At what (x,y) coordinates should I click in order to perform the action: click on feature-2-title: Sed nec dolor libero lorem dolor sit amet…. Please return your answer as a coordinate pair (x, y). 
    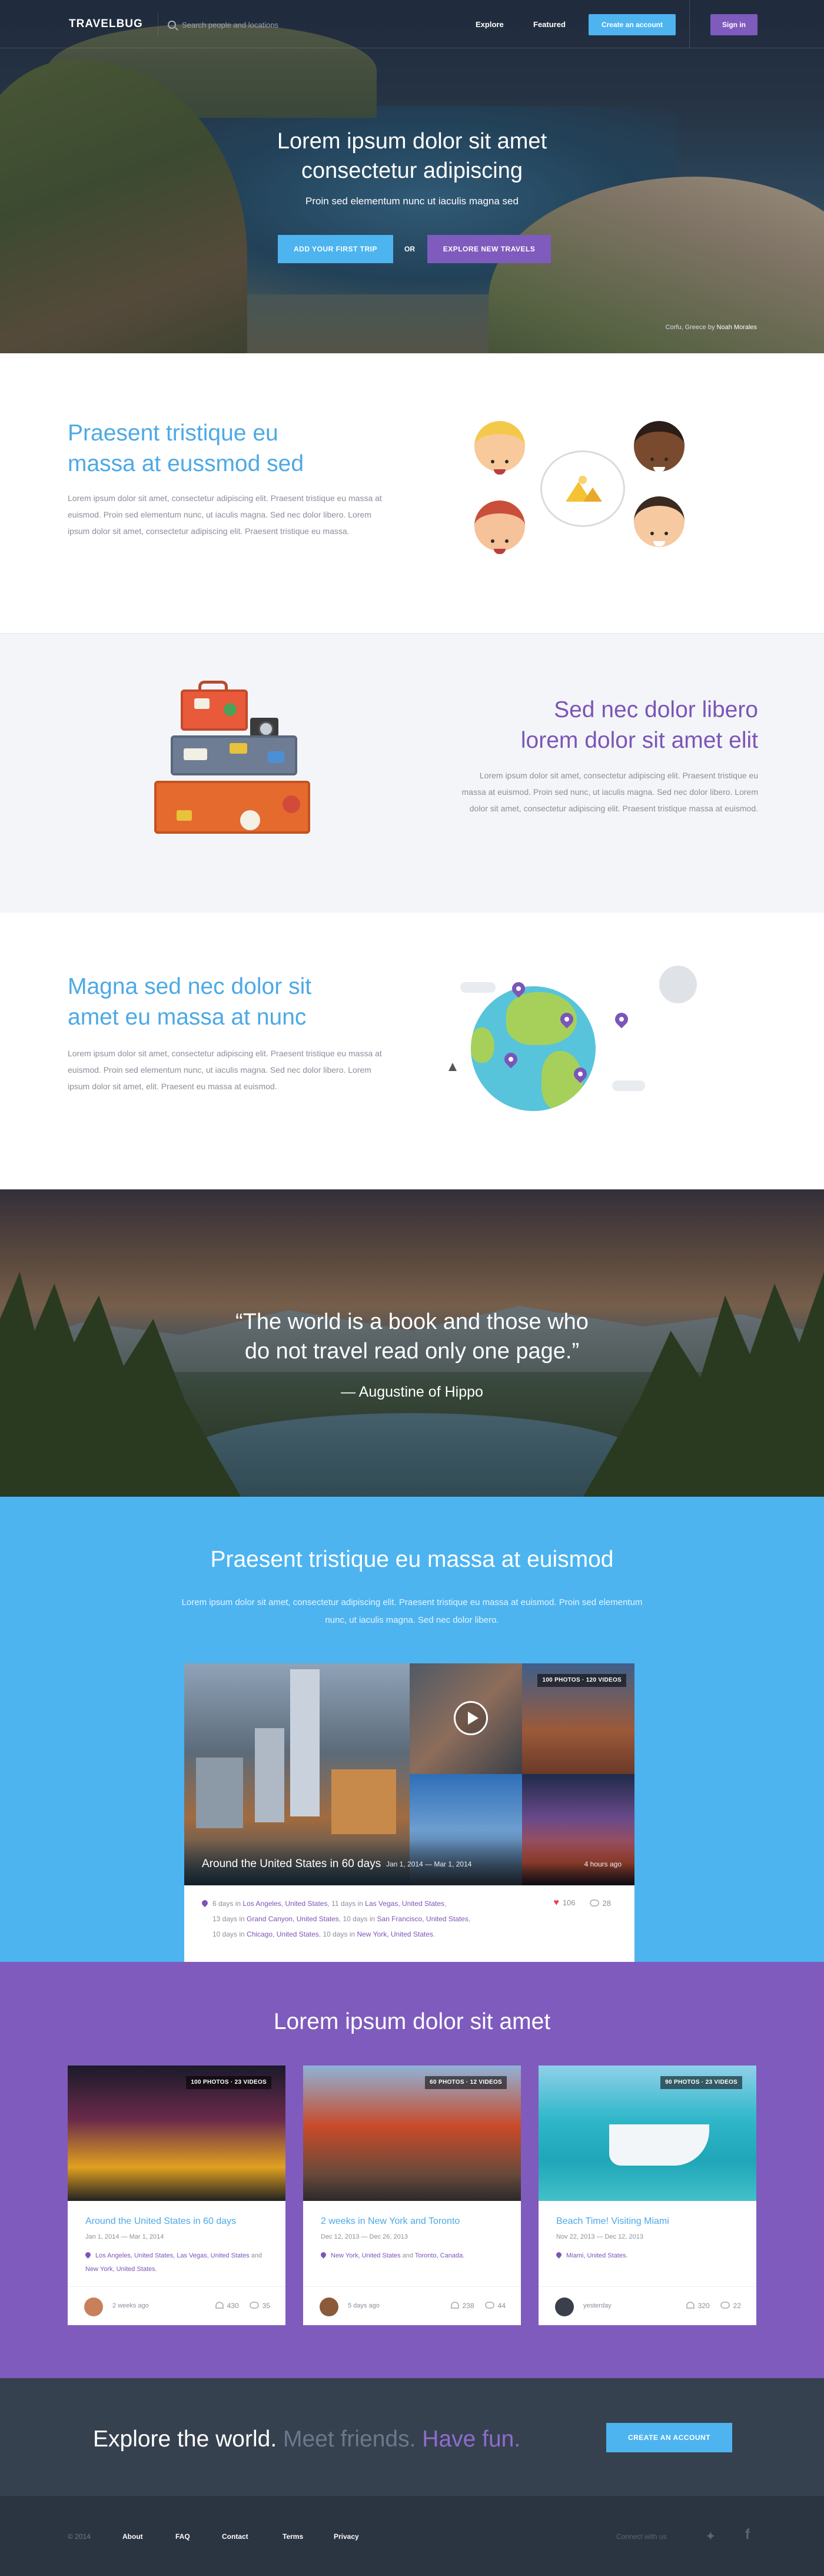
    Looking at the image, I should click on (585, 725).